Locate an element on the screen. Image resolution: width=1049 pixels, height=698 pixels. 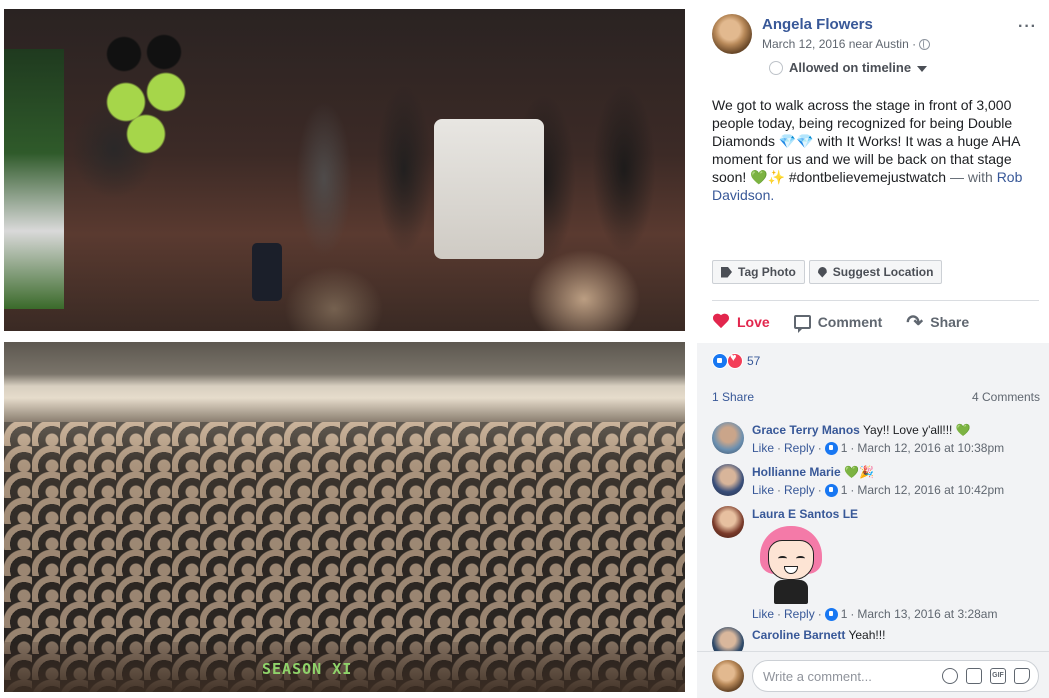
emoji-icon is located at coordinates (950, 676).